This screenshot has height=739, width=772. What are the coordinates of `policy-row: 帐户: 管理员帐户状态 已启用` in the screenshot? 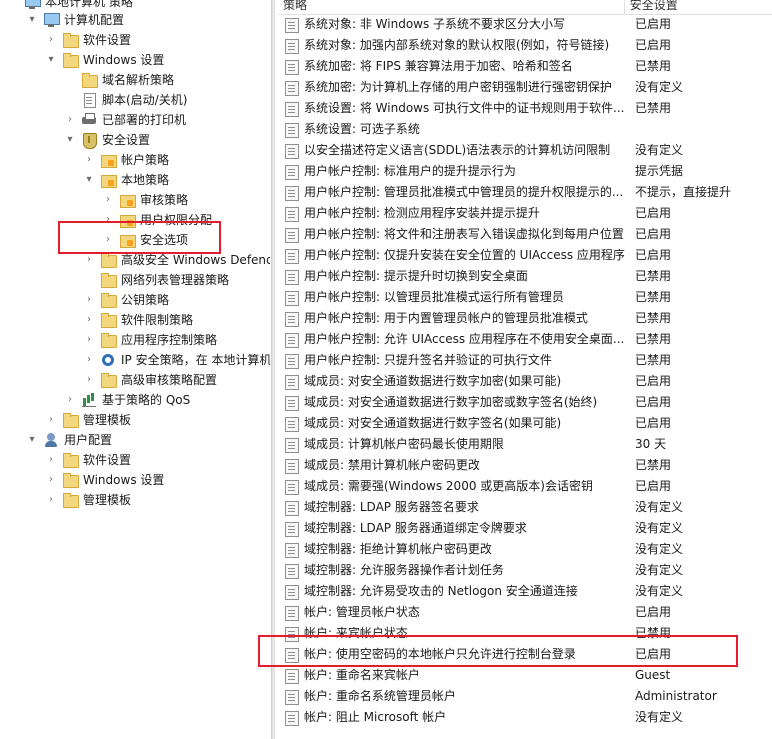 It's located at (525, 612).